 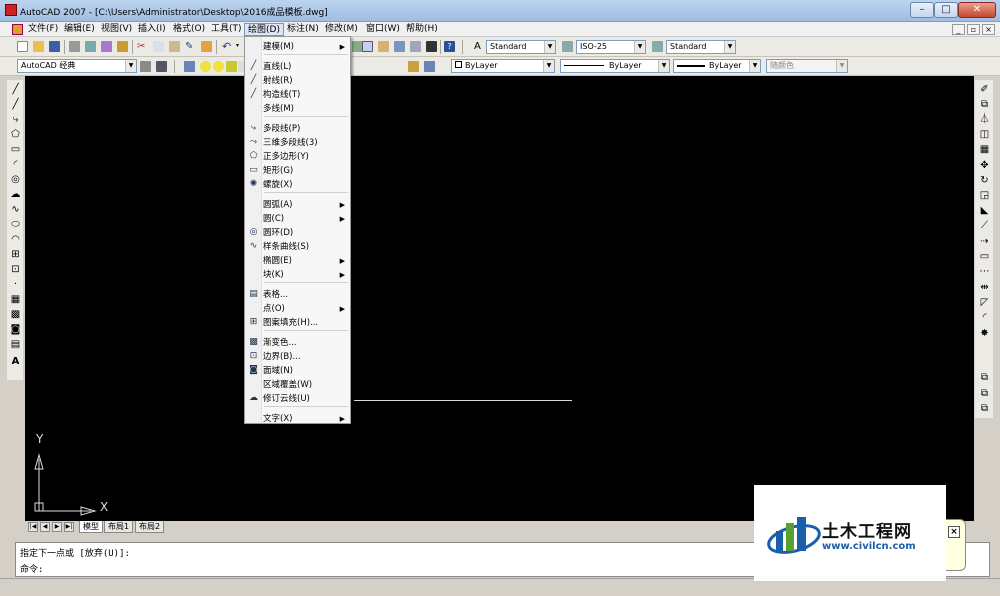 What do you see at coordinates (90, 46) in the screenshot?
I see `preview-icon` at bounding box center [90, 46].